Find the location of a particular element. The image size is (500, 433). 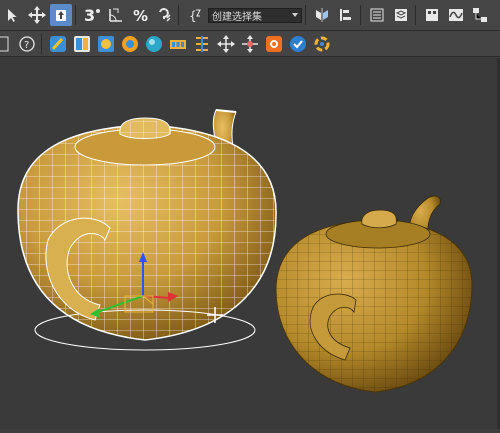

main-toolbar: 3 % { 创建选择集 is located at coordinates (250, 15).